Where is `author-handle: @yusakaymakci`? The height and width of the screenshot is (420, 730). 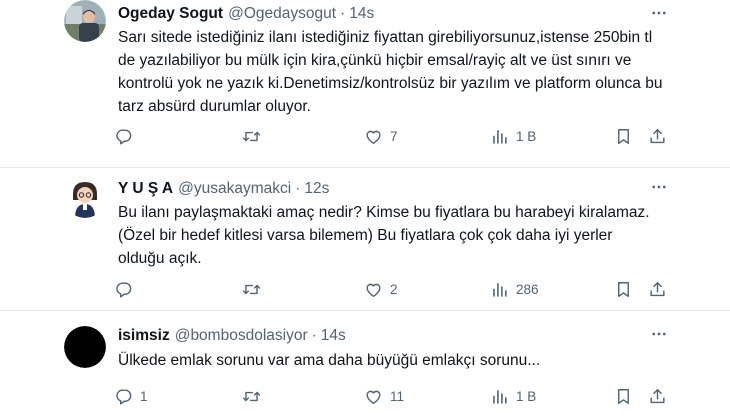 author-handle: @yusakaymakci is located at coordinates (234, 189).